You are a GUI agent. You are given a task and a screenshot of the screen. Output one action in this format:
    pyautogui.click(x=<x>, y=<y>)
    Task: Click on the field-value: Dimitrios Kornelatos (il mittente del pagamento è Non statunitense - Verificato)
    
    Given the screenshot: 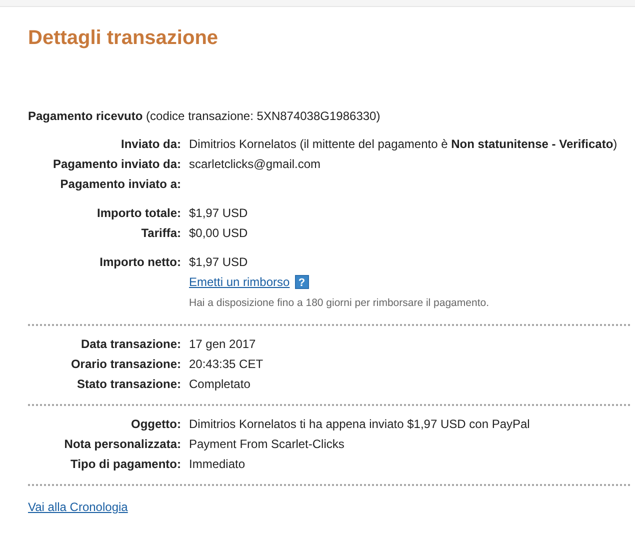 What is the action you would take?
    pyautogui.click(x=403, y=144)
    